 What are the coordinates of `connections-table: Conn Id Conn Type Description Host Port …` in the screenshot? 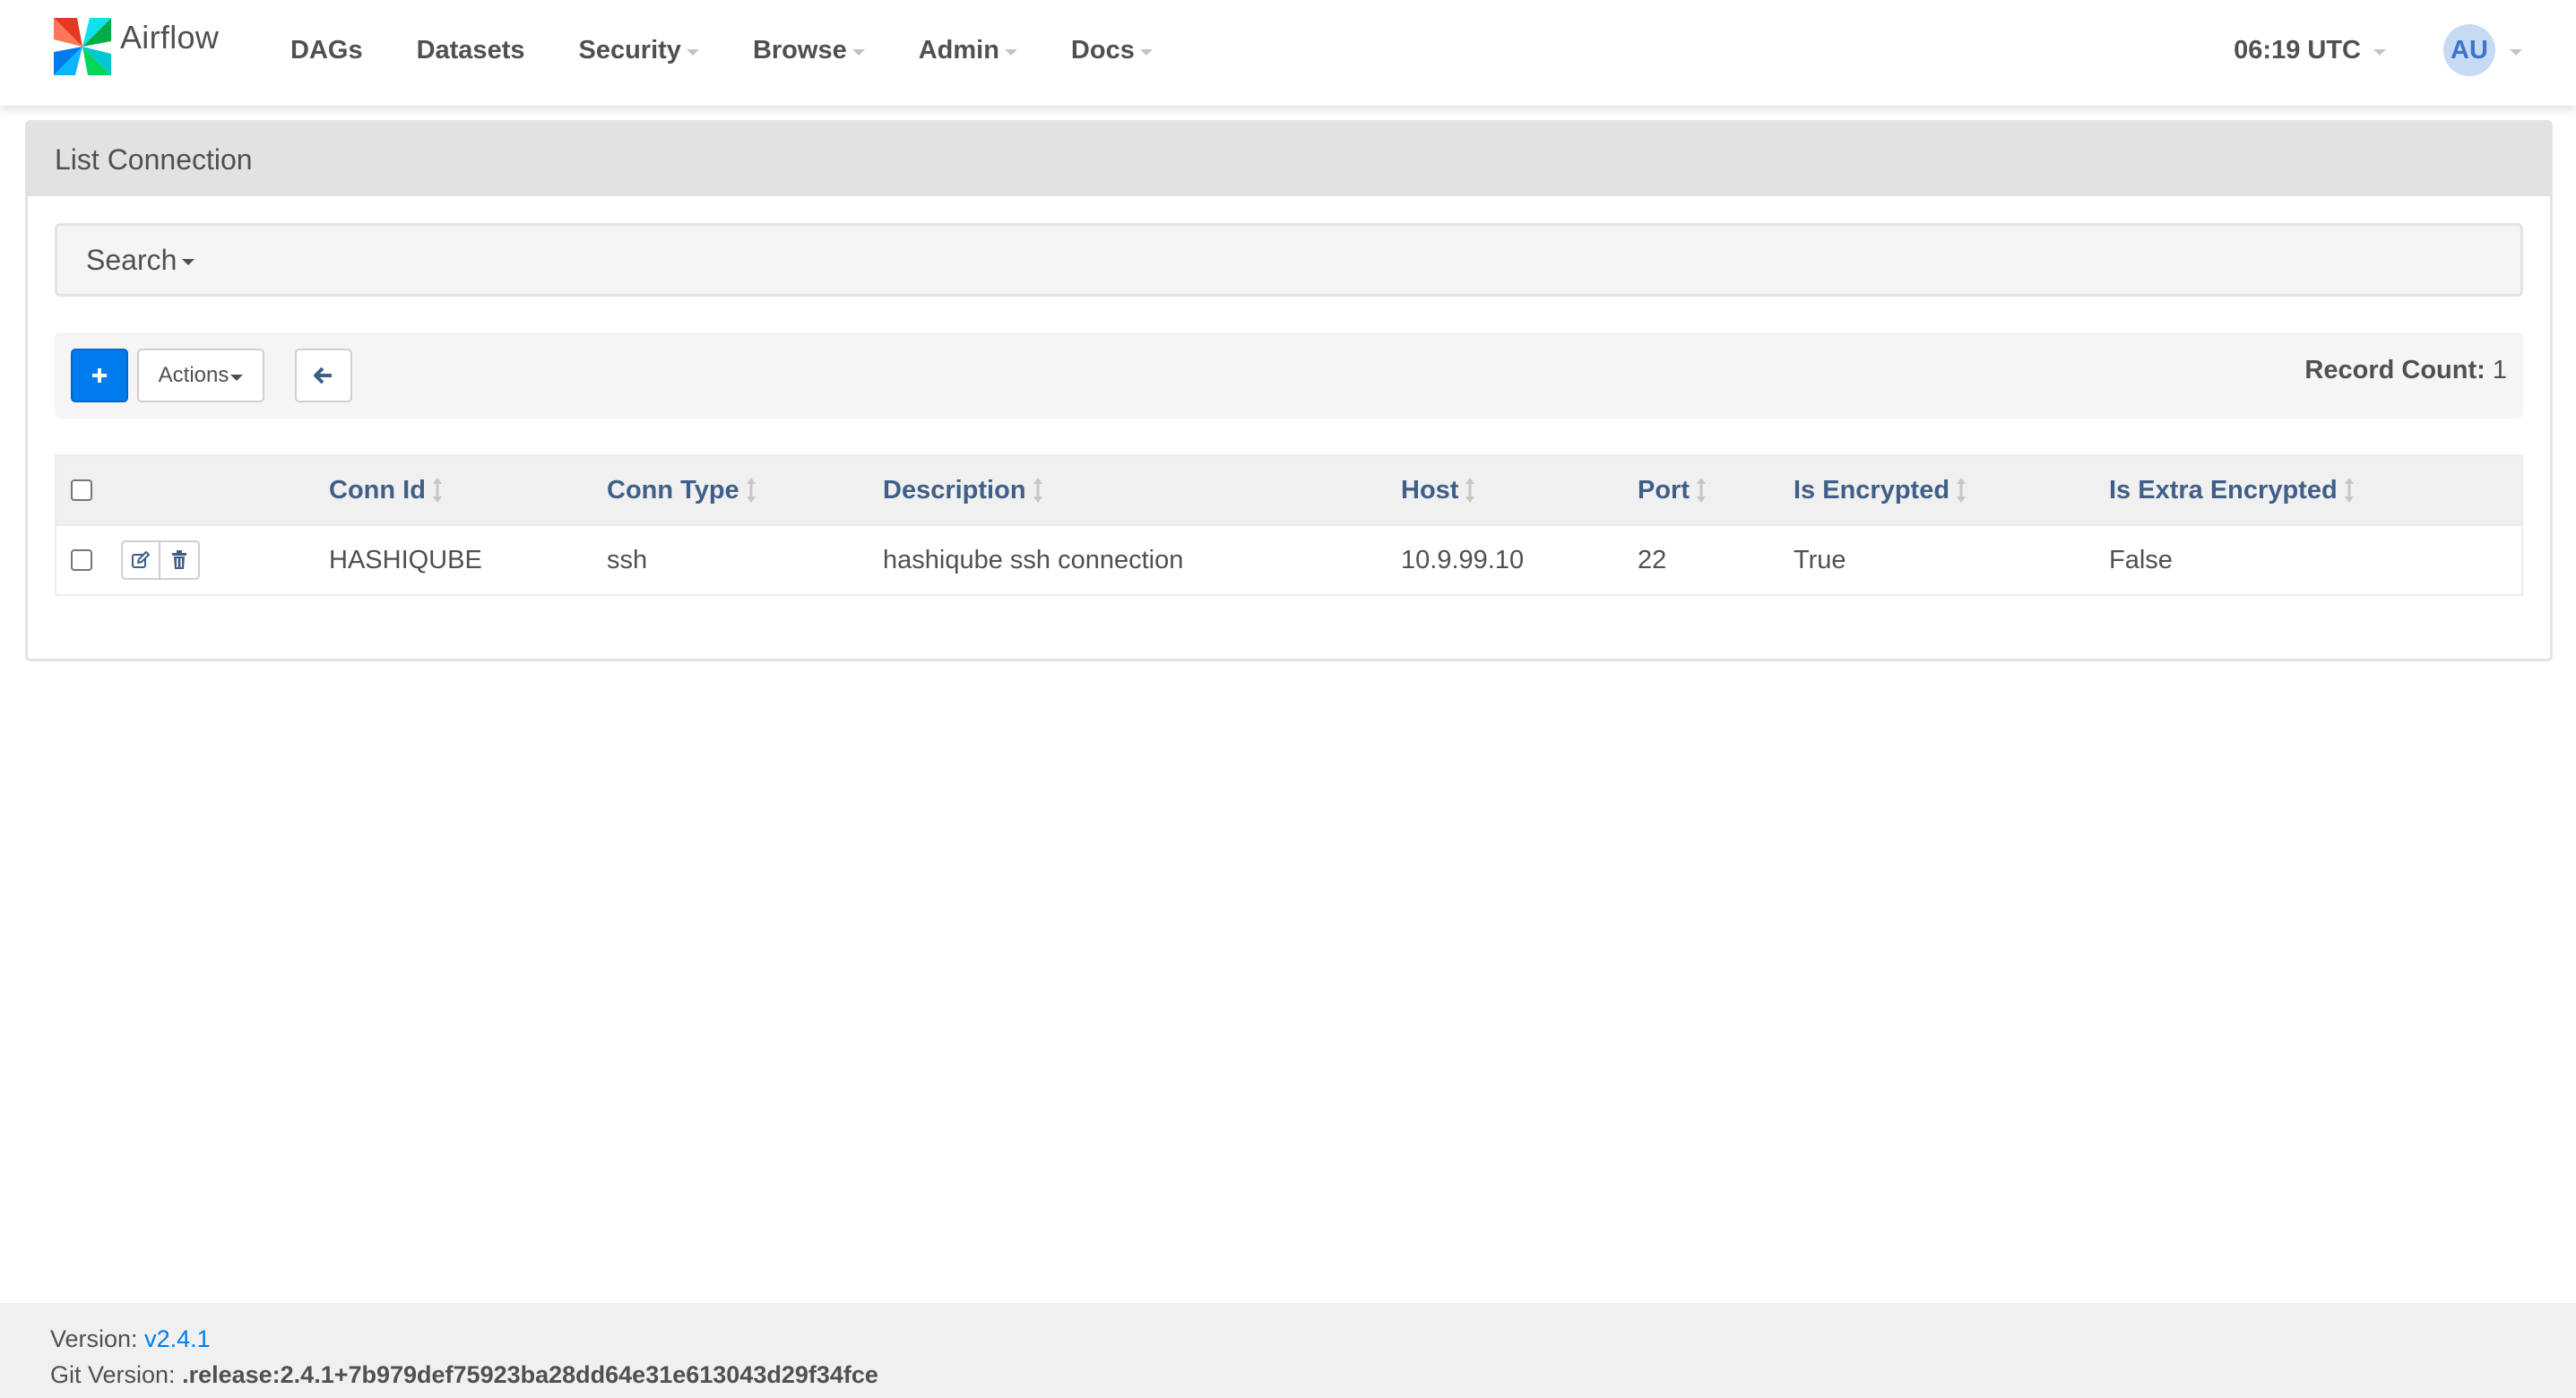 It's located at (1289, 525).